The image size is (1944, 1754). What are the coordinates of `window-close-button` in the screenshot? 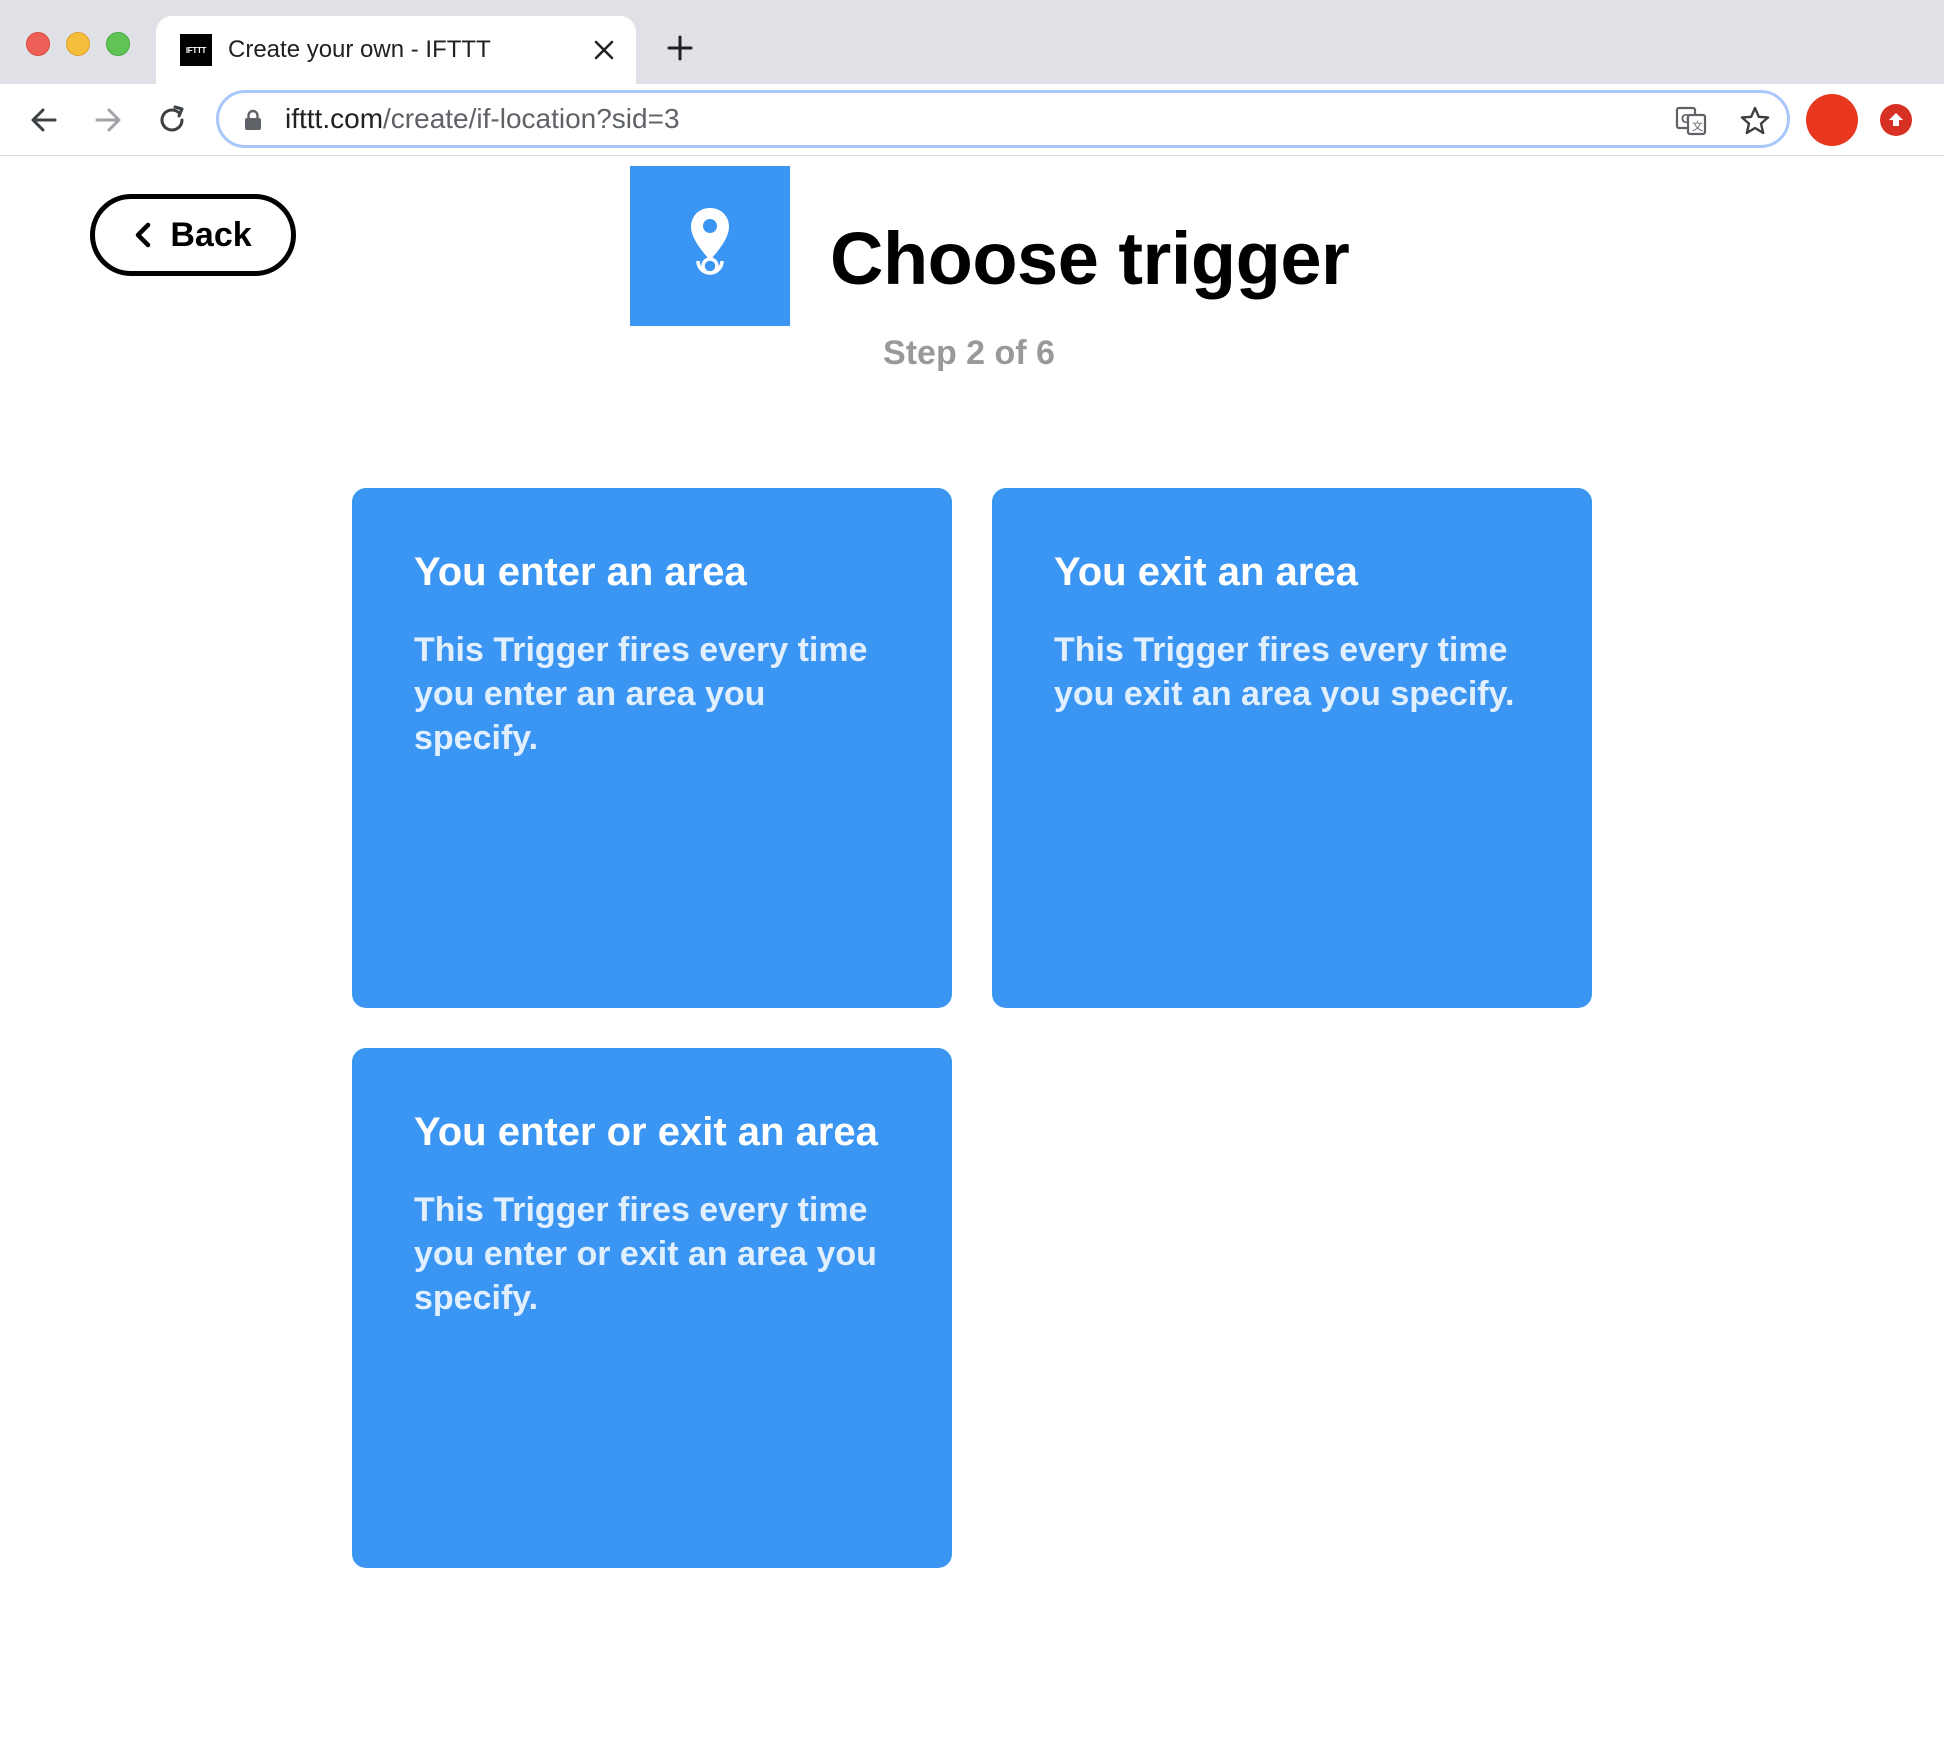 It's located at (38, 44).